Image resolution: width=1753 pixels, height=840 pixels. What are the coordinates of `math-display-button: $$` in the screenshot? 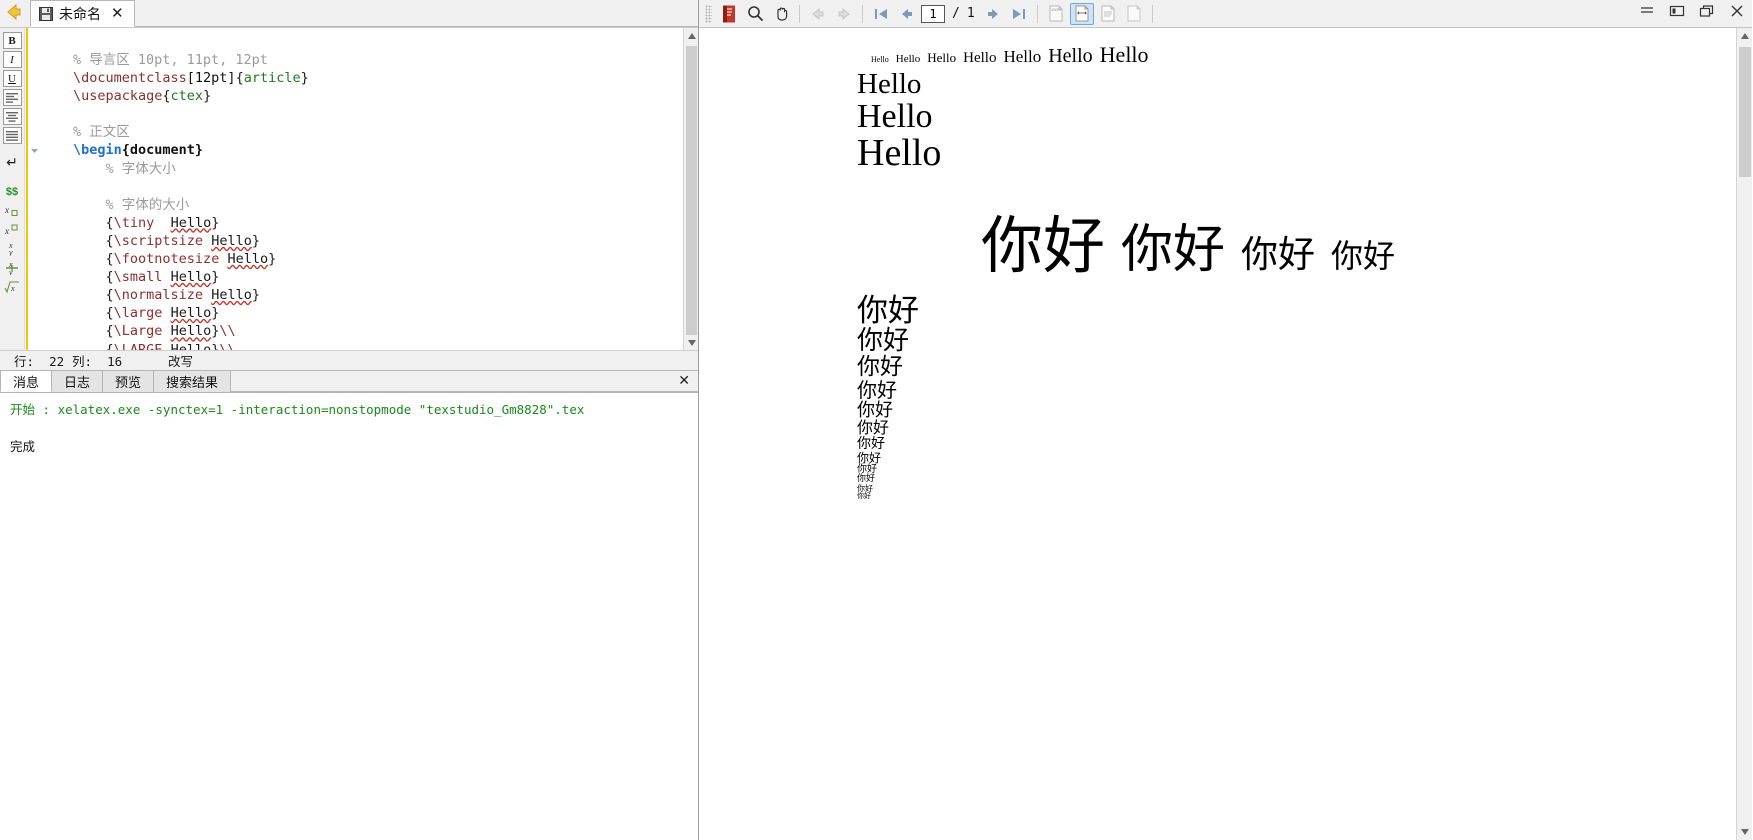 It's located at (12, 191).